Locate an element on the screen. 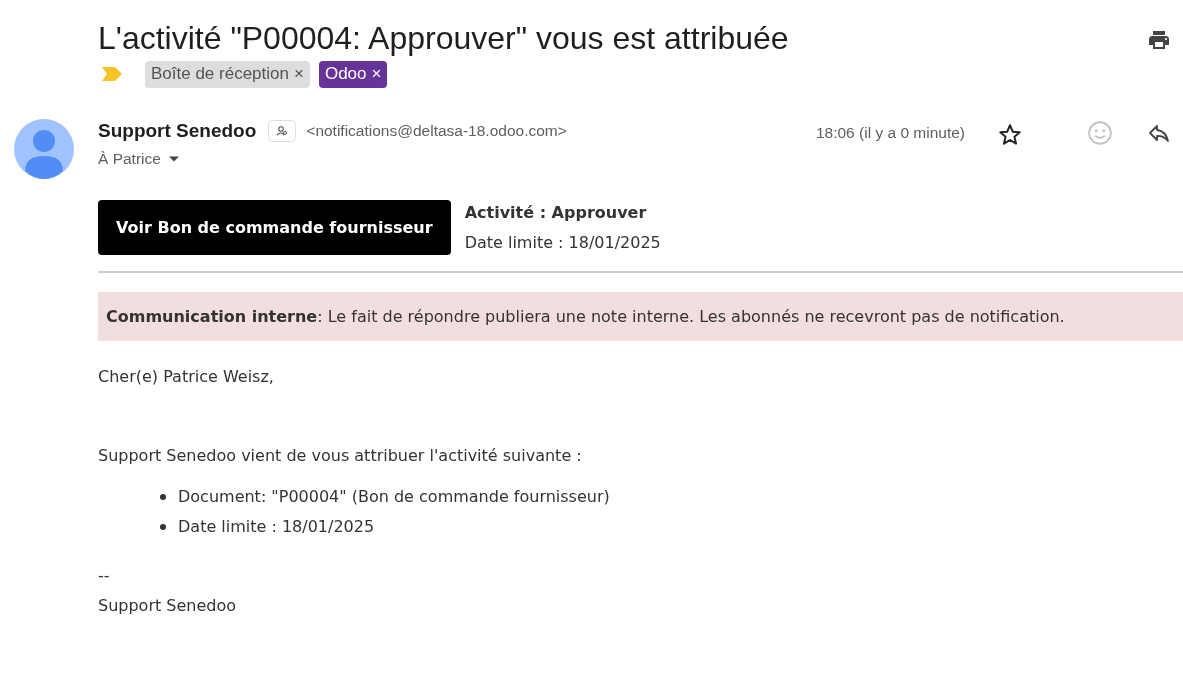 The image size is (1183, 675). label-chip: Boîte de réception × is located at coordinates (227, 74).